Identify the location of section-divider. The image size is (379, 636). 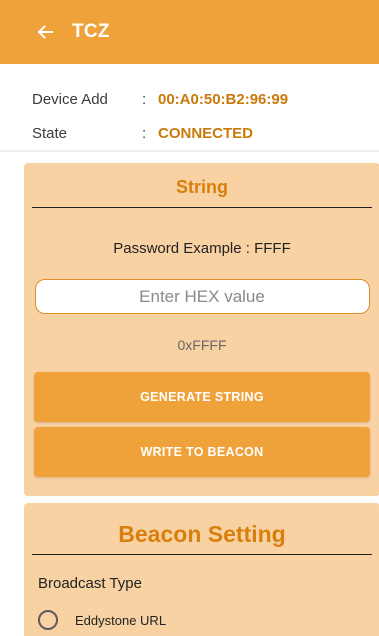
(189, 151).